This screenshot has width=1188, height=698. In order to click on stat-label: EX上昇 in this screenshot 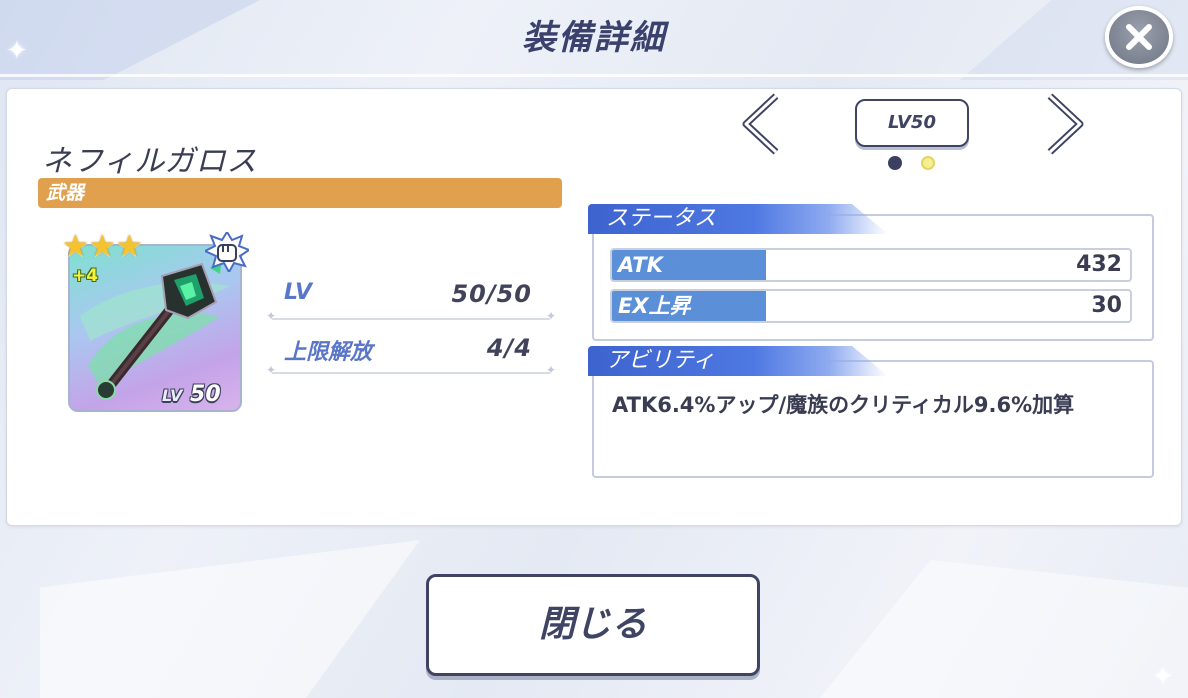, I will do `click(689, 306)`.